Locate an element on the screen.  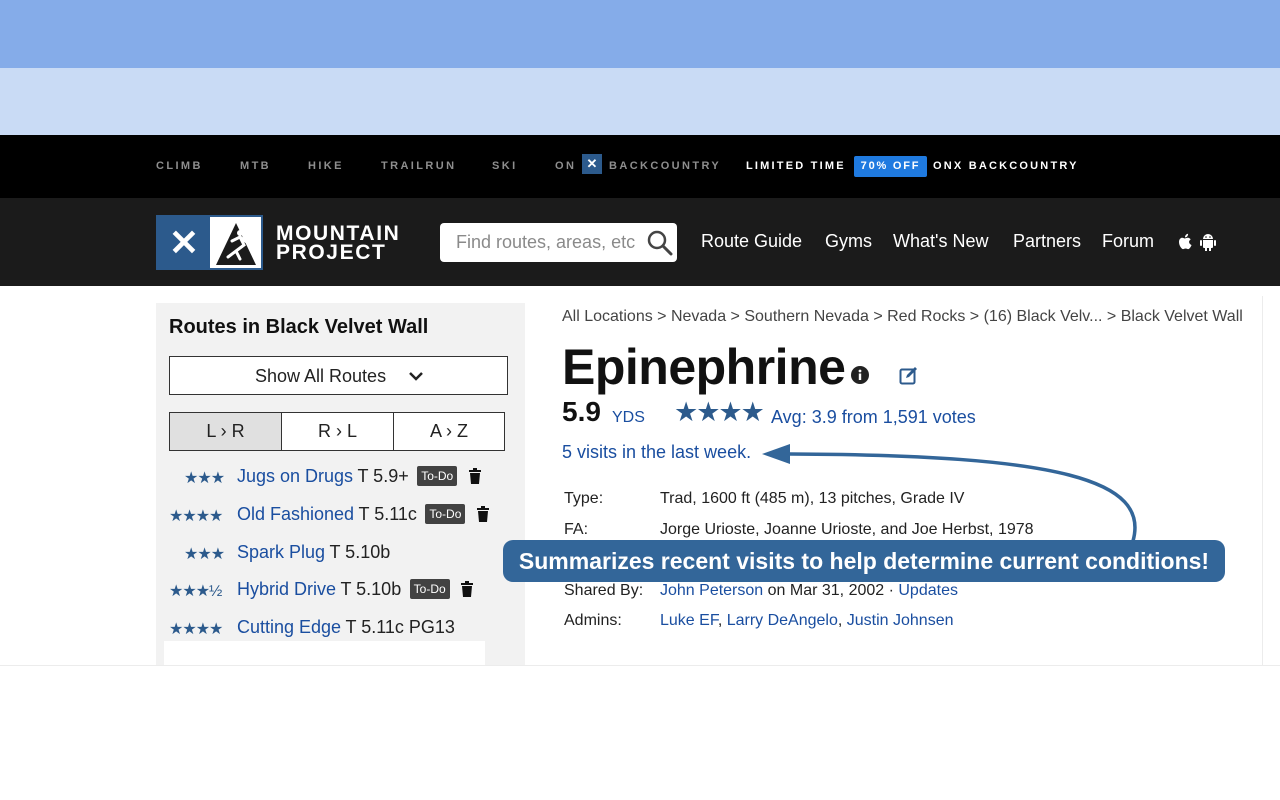
sort-toggle-group: L › R R › L A › Z is located at coordinates (337, 431).